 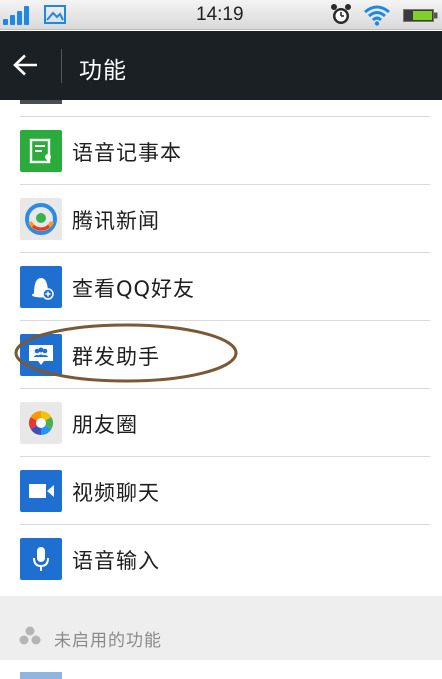 I want to click on status-time: 14:19, so click(x=220, y=14).